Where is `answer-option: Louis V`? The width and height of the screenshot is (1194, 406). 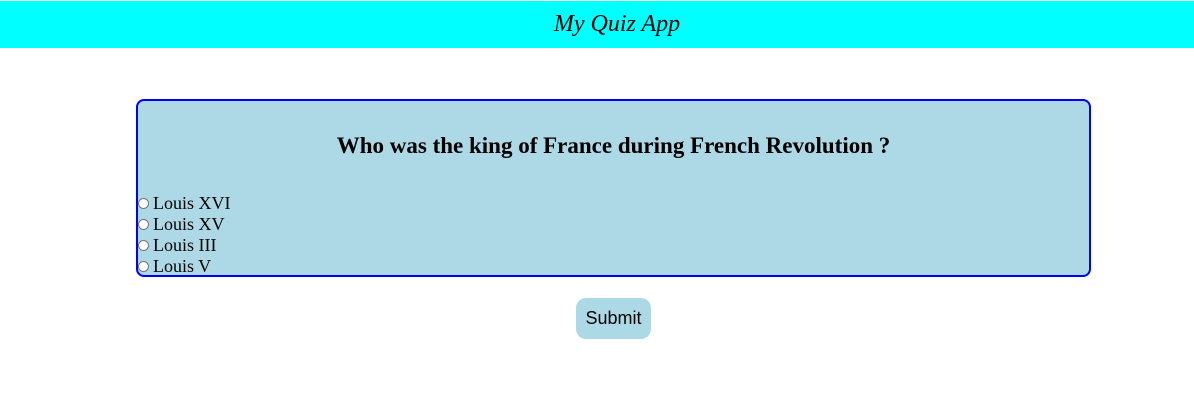 answer-option: Louis V is located at coordinates (184, 266).